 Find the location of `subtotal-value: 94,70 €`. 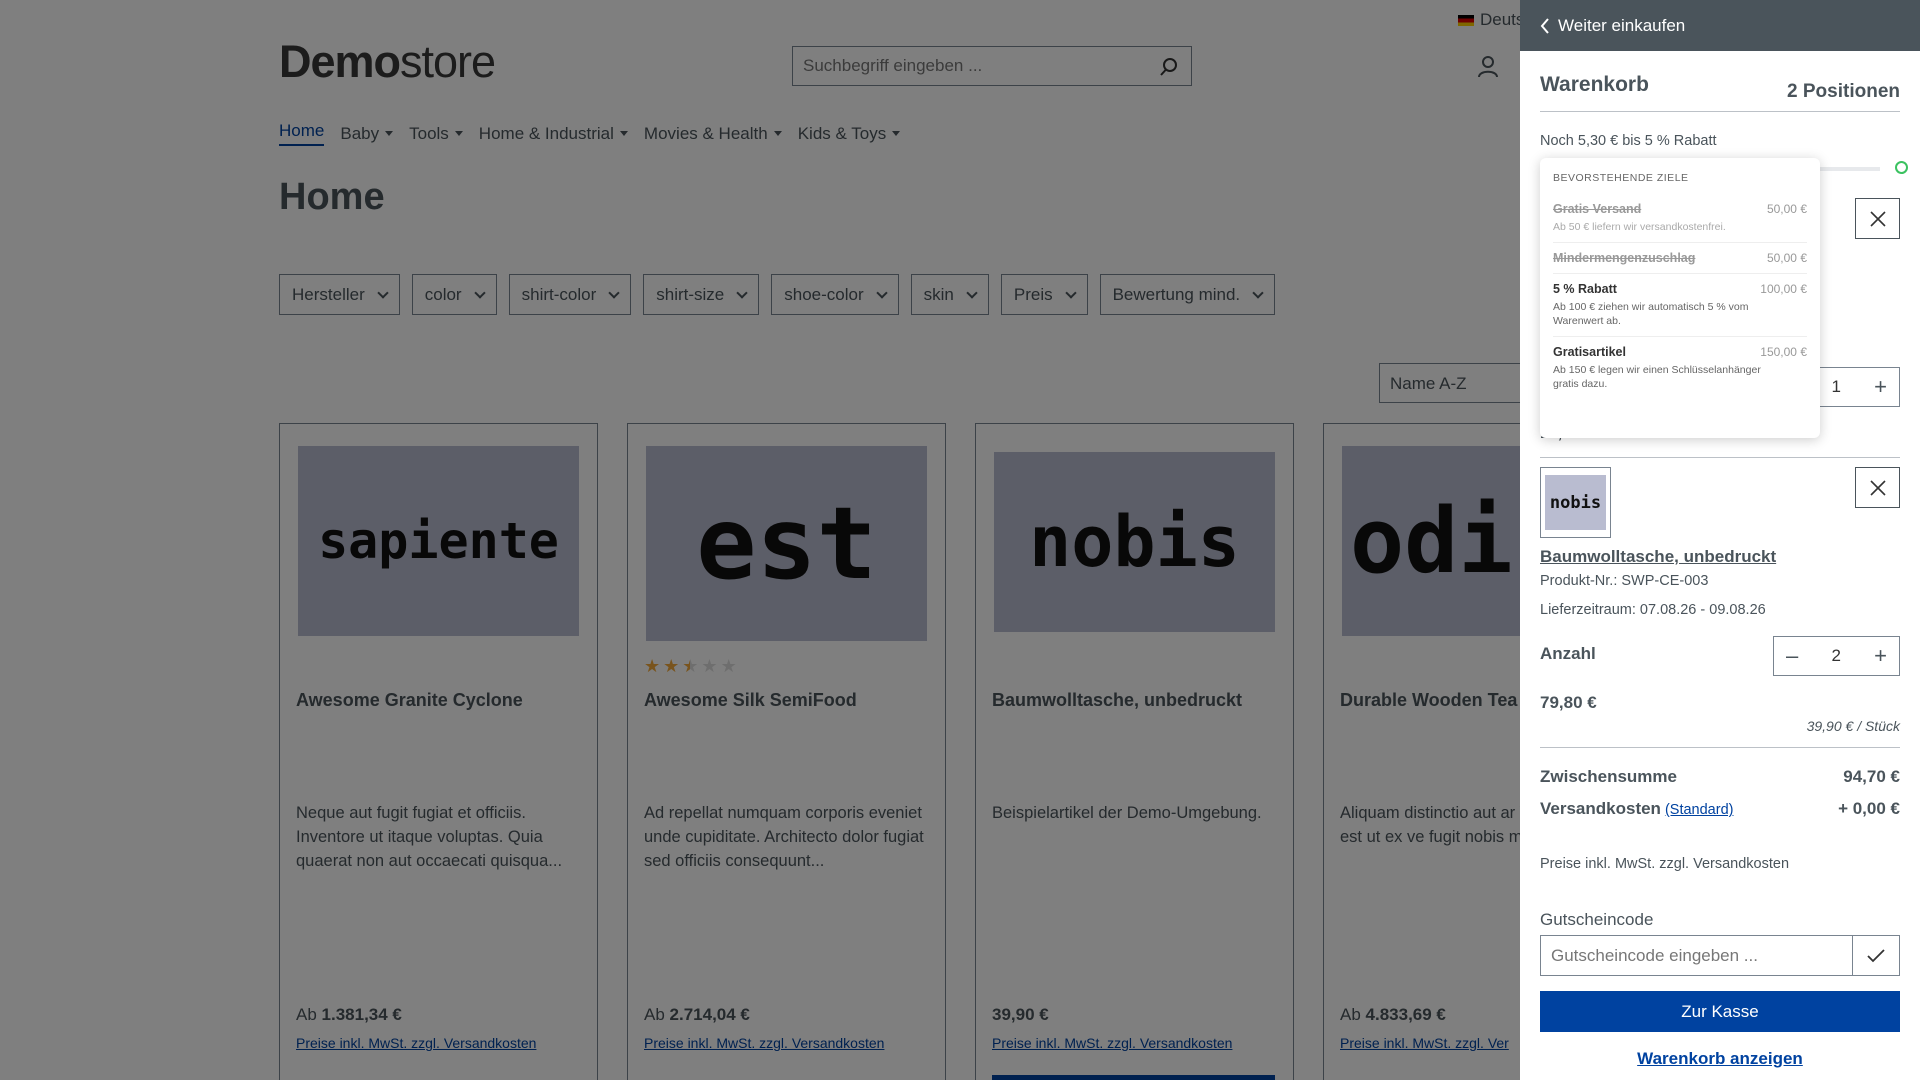

subtotal-value: 94,70 € is located at coordinates (1871, 776).